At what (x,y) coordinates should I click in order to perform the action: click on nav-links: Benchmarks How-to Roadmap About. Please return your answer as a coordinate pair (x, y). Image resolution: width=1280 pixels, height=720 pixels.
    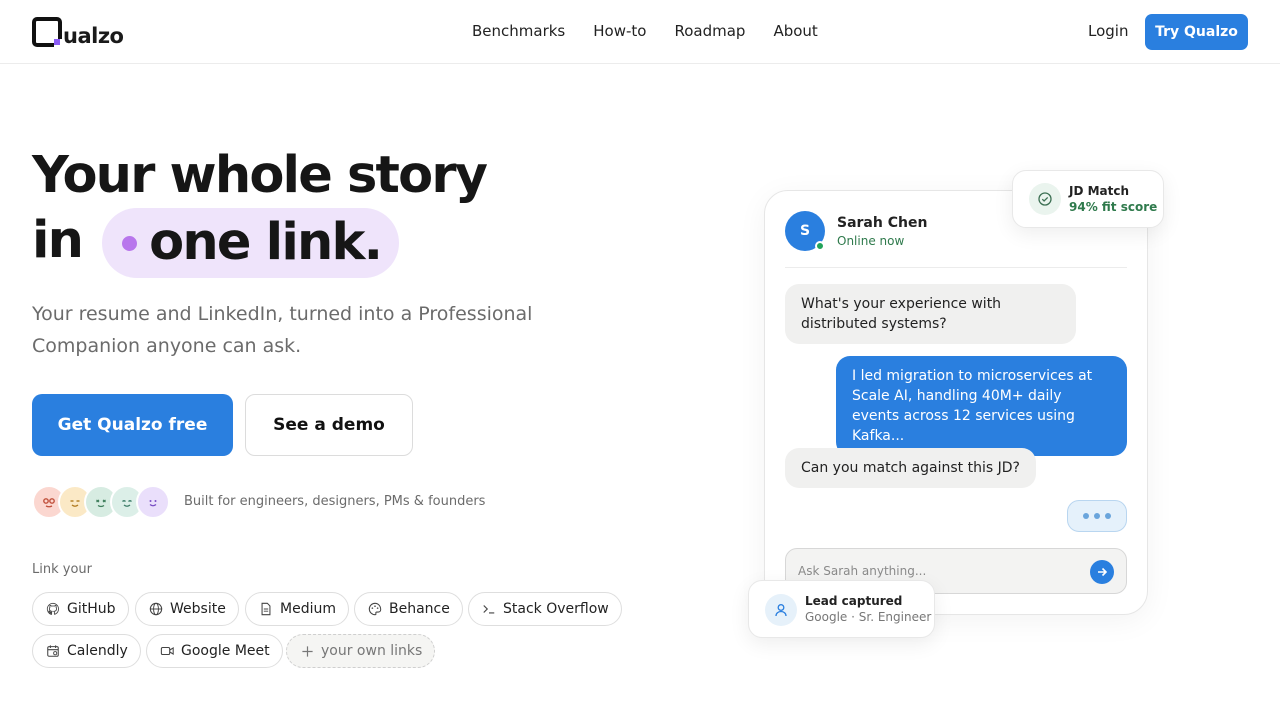
    Looking at the image, I should click on (645, 31).